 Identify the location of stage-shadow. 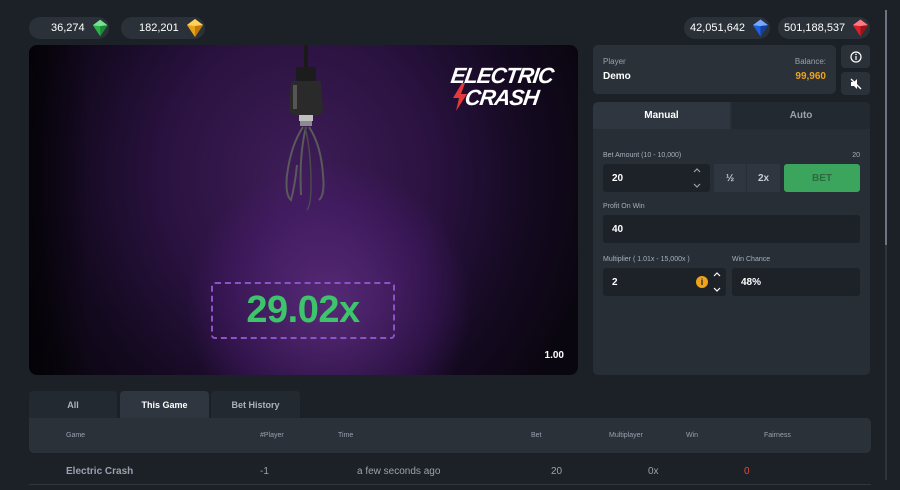
(59, 210).